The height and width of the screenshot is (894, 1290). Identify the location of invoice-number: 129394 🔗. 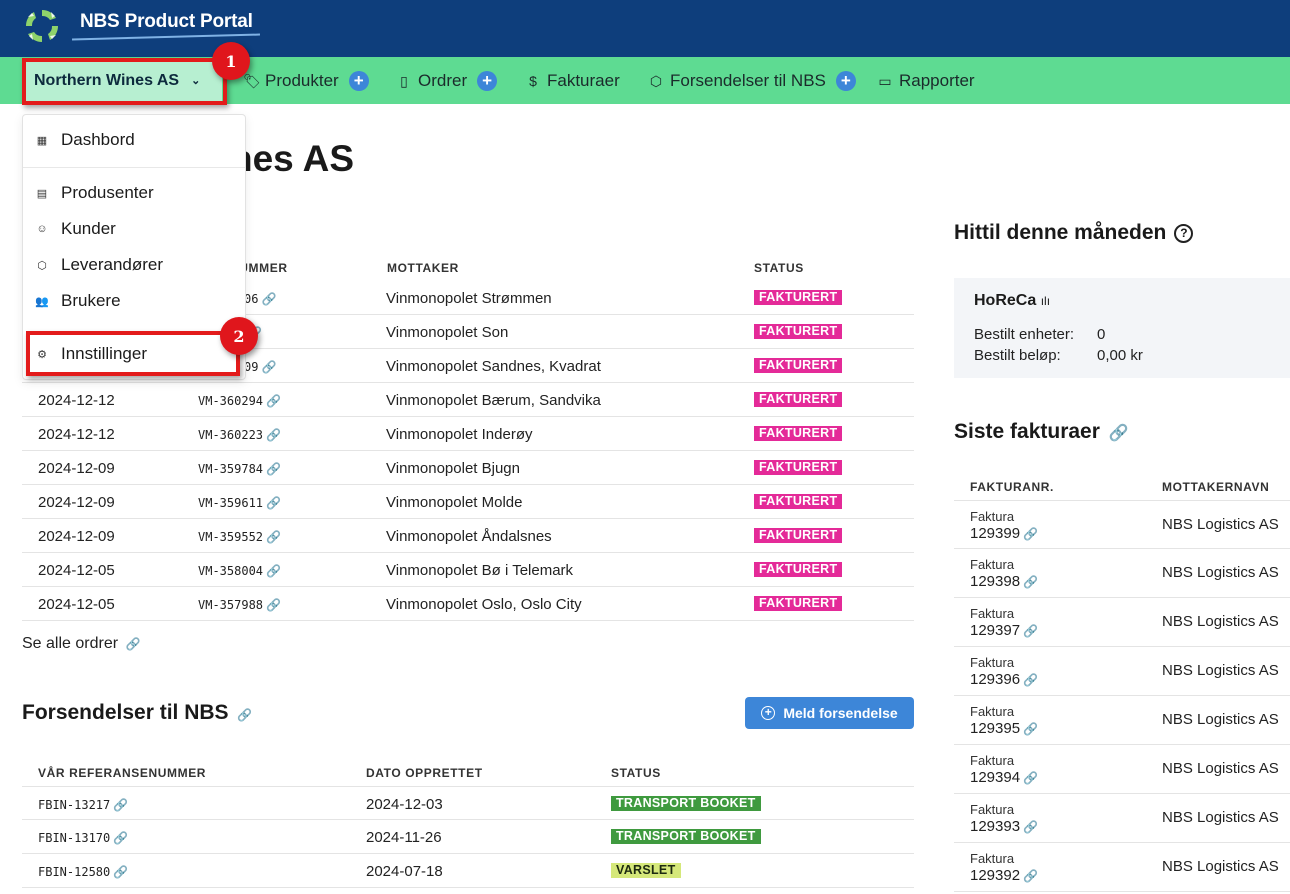
(1004, 777).